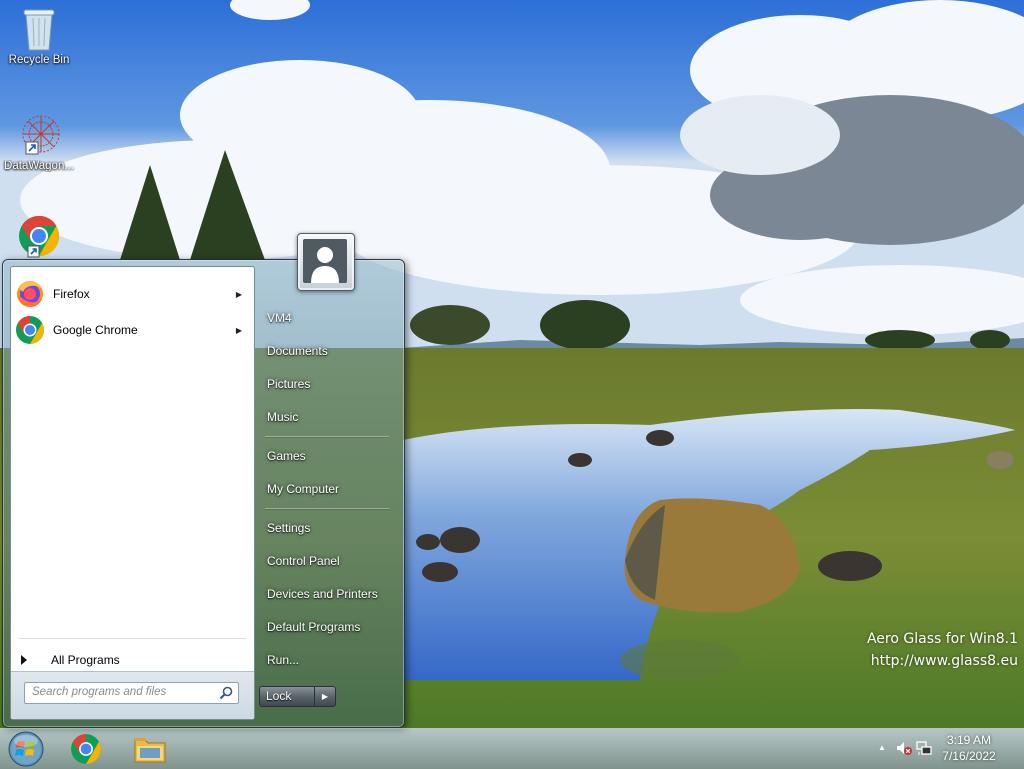 The width and height of the screenshot is (1024, 769). What do you see at coordinates (95, 330) in the screenshot?
I see `program-label: Google Chrome` at bounding box center [95, 330].